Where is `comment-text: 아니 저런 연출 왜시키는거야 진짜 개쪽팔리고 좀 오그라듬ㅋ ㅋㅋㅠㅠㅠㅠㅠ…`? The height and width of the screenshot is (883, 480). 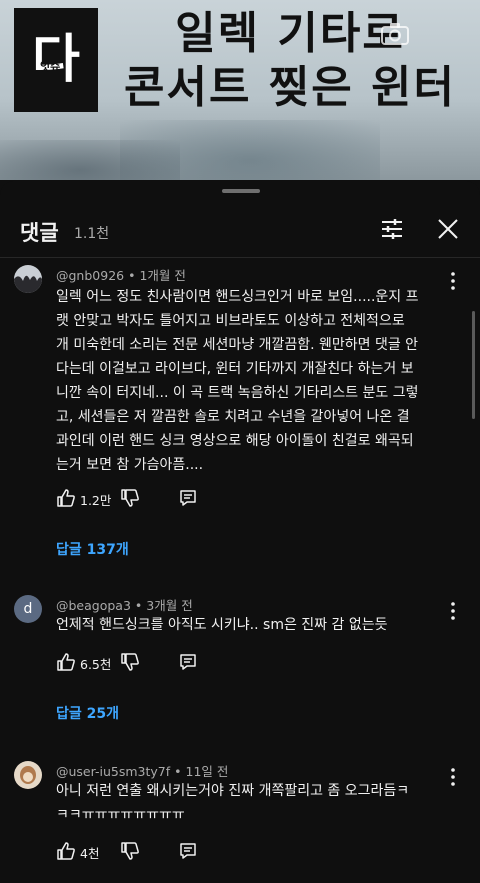 comment-text: 아니 저런 연출 왜시키는거야 진짜 개쪽팔리고 좀 오그라듬ㅋ ㅋㅋㅠㅠㅠㅠㅠ… is located at coordinates (260, 803).